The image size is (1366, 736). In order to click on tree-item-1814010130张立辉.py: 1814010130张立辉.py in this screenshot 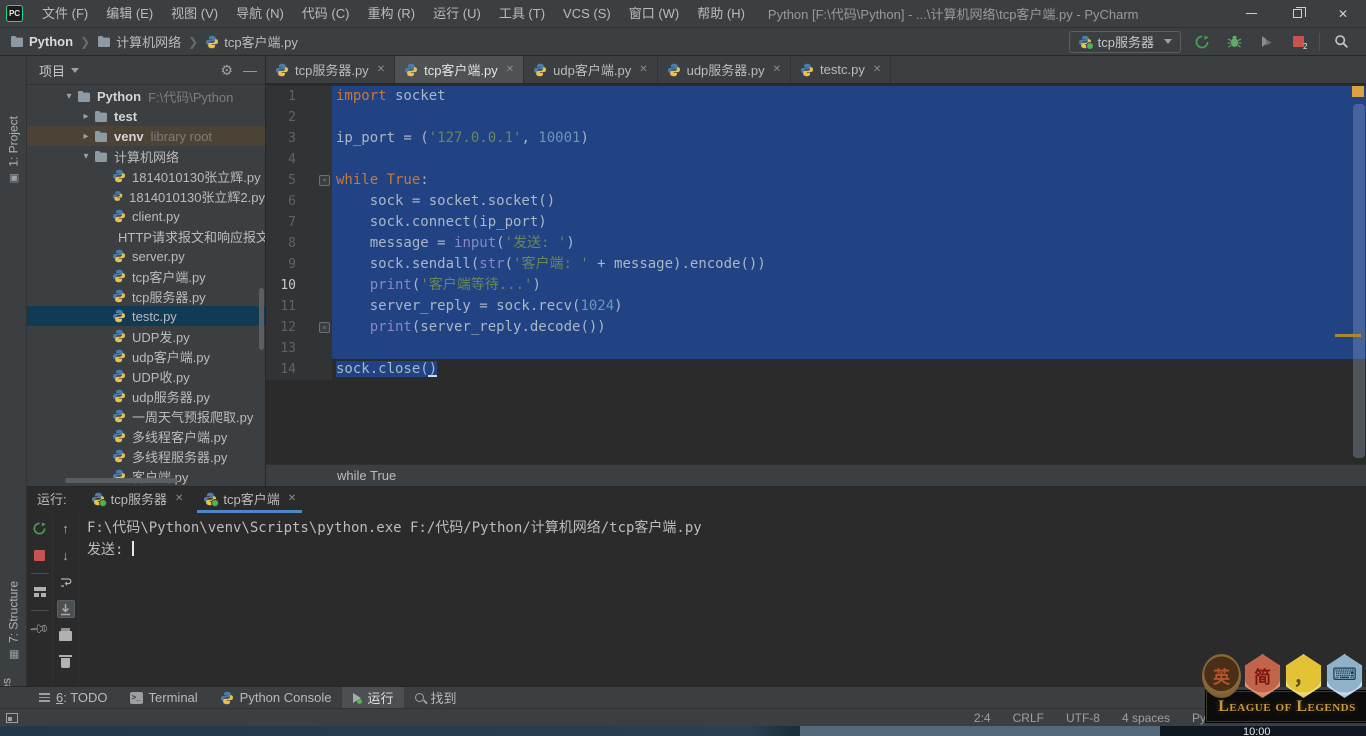, I will do `click(146, 176)`.